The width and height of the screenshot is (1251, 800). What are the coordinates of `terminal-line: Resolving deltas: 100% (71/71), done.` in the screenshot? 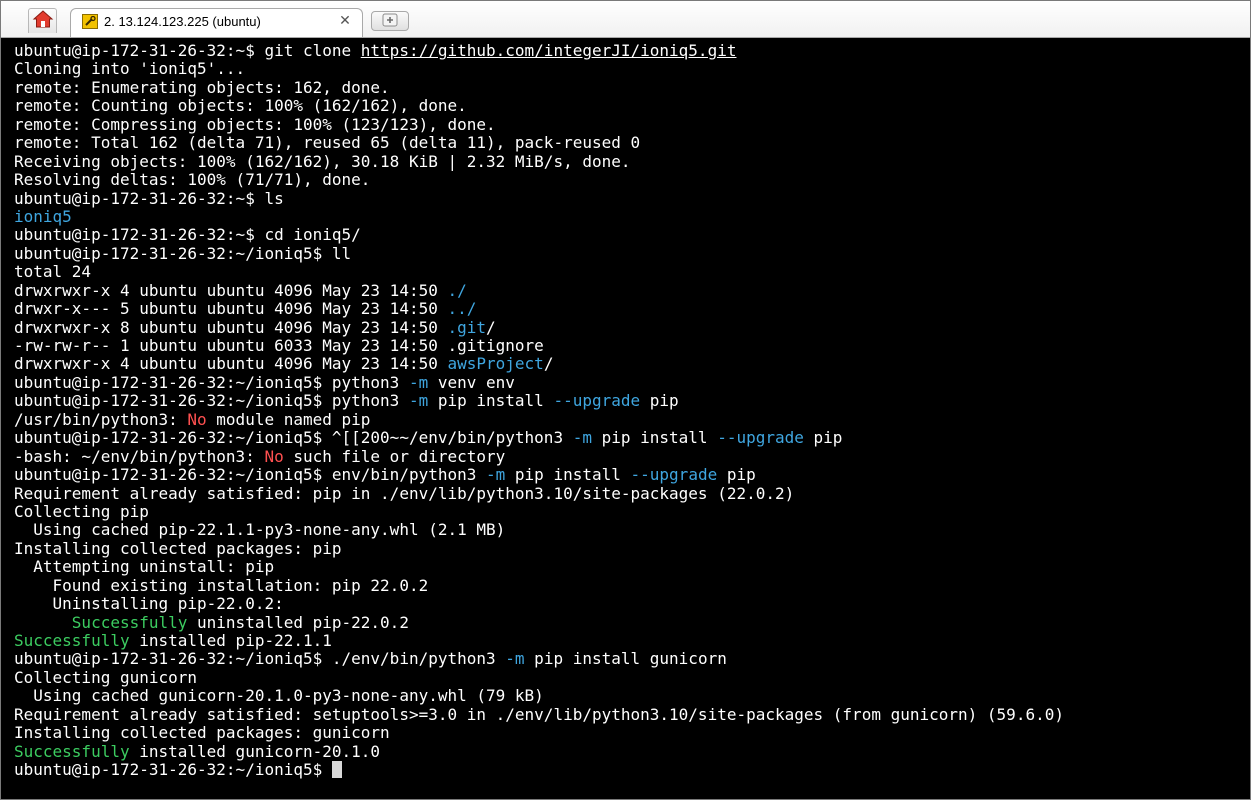 It's located at (632, 180).